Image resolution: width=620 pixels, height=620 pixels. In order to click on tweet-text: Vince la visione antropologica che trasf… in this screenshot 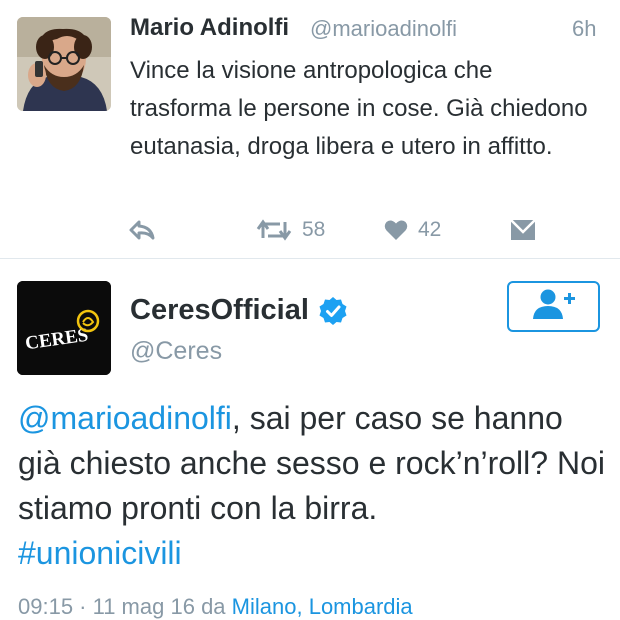, I will do `click(359, 108)`.